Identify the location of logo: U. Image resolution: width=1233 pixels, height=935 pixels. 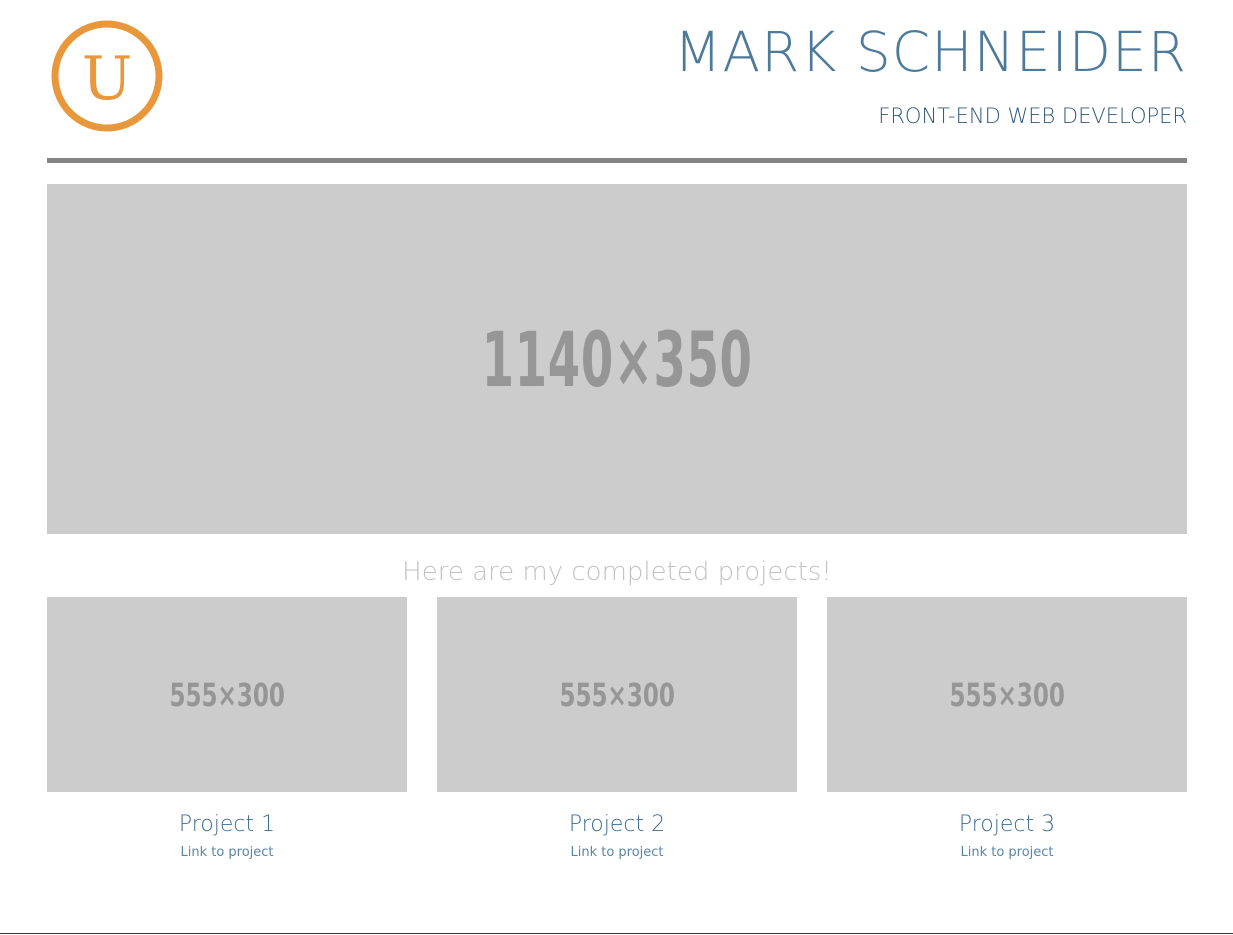
(107, 76).